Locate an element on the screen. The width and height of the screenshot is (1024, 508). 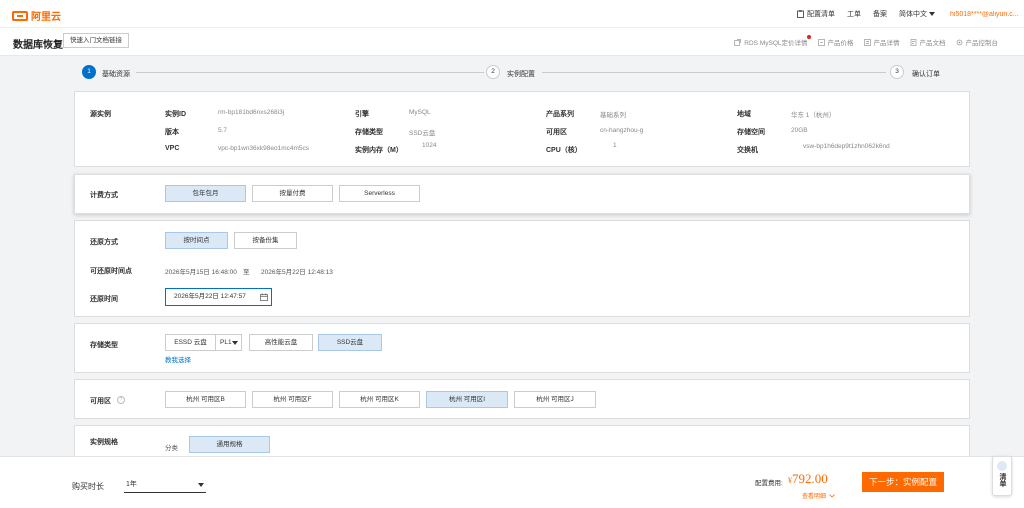
restore-time-label: 还原时间 is located at coordinates (104, 299).